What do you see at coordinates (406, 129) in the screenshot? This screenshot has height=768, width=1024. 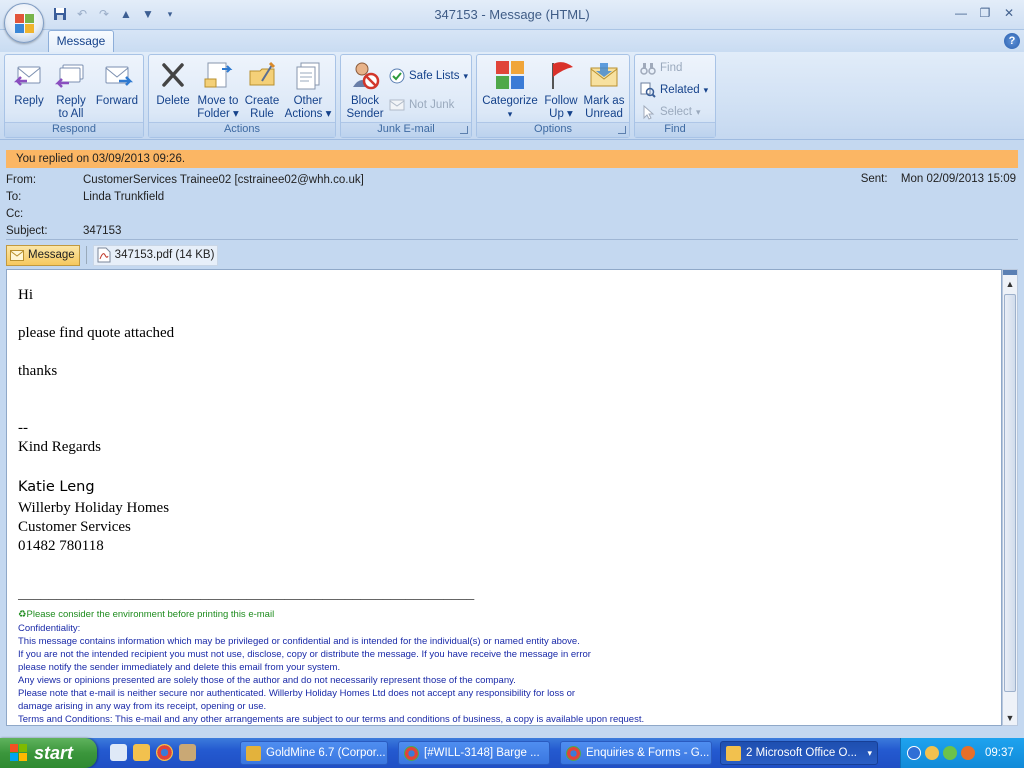 I see `group-label-junk: Junk E-mail` at bounding box center [406, 129].